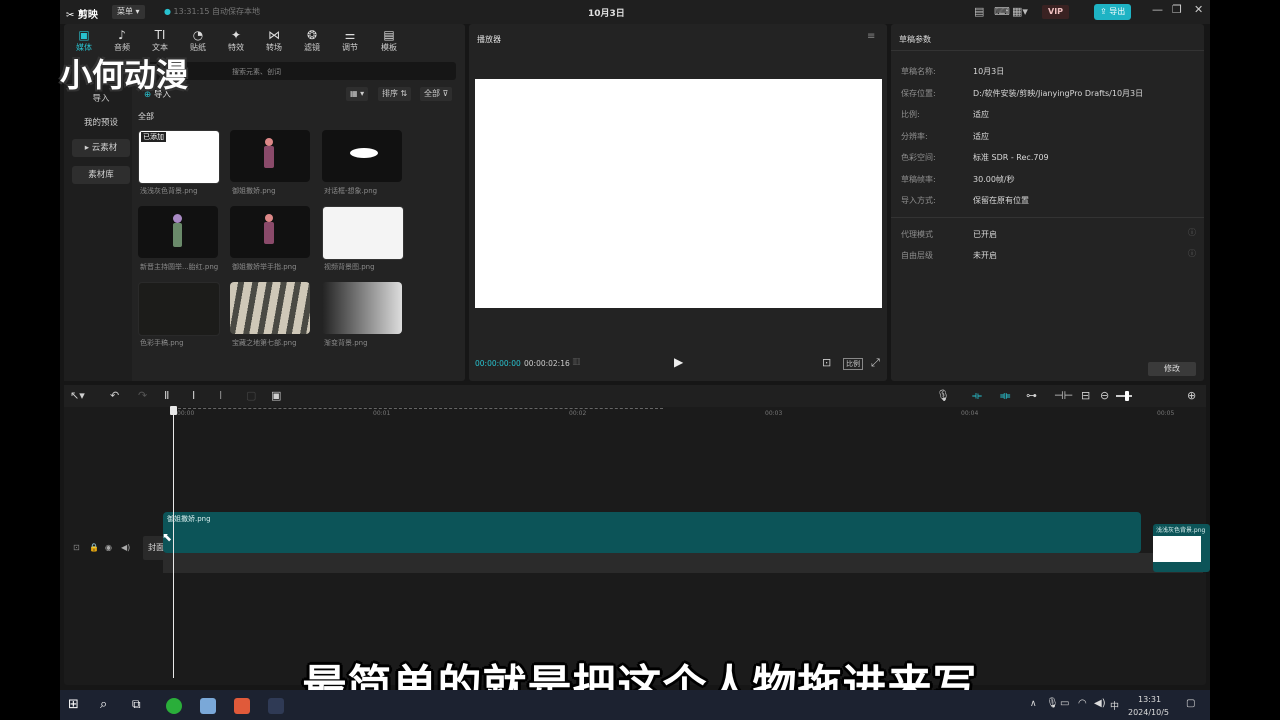  What do you see at coordinates (389, 40) in the screenshot?
I see `tab-template: ▤ 模板` at bounding box center [389, 40].